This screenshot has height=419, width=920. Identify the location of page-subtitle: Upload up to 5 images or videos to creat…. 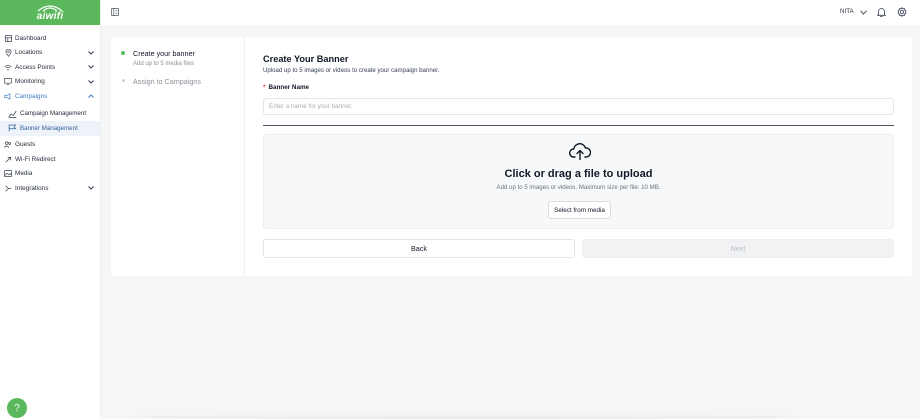
(351, 70).